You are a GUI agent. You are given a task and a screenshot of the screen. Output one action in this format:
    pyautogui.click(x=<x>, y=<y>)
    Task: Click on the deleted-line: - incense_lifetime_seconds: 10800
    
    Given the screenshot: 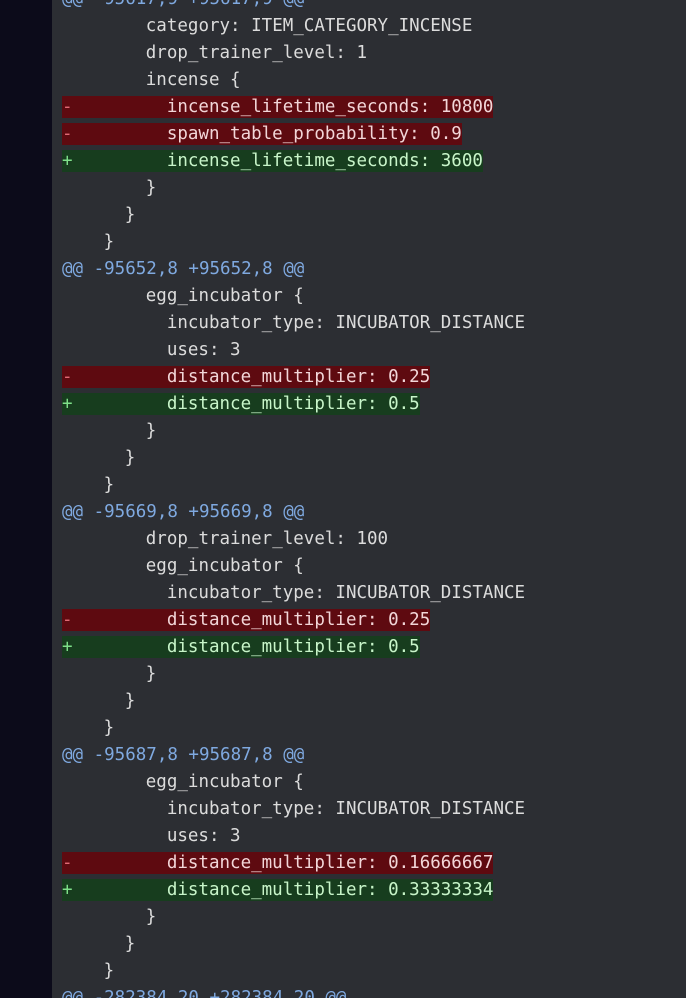 What is the action you would take?
    pyautogui.click(x=374, y=107)
    